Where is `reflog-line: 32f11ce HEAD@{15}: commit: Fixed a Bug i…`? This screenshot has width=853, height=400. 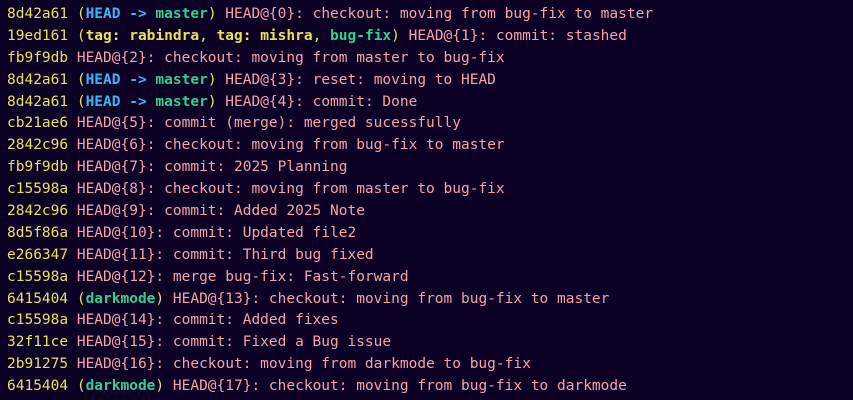
reflog-line: 32f11ce HEAD@{15}: commit: Fixed a Bug i… is located at coordinates (430, 343).